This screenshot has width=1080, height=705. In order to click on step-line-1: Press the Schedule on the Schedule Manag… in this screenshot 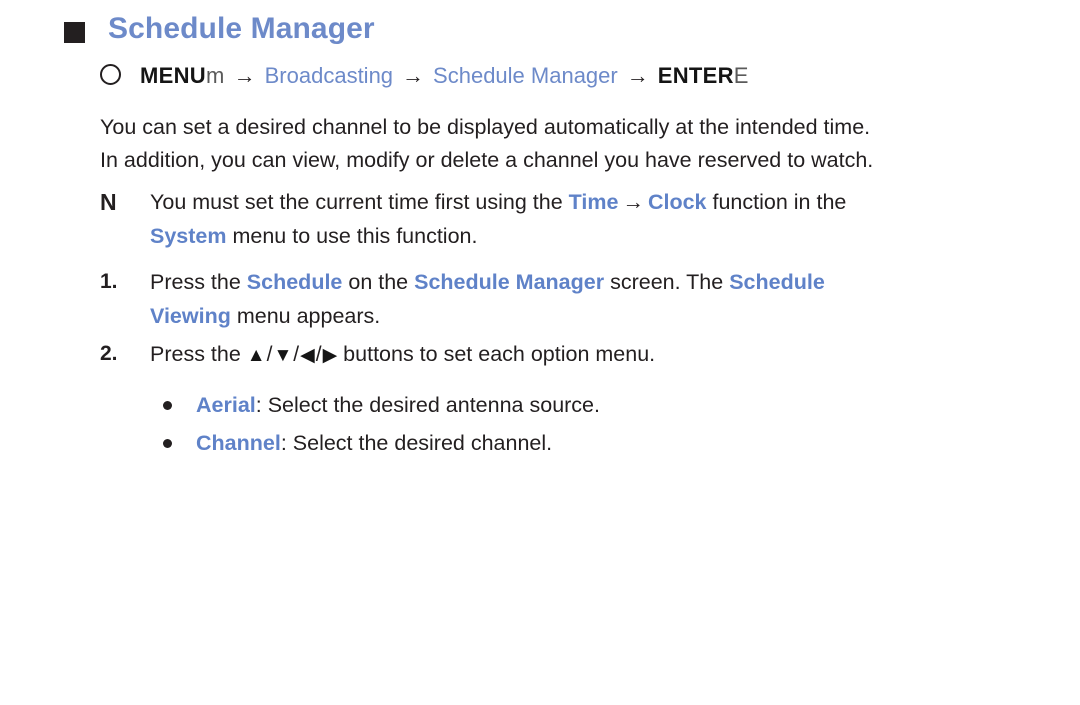, I will do `click(487, 282)`.